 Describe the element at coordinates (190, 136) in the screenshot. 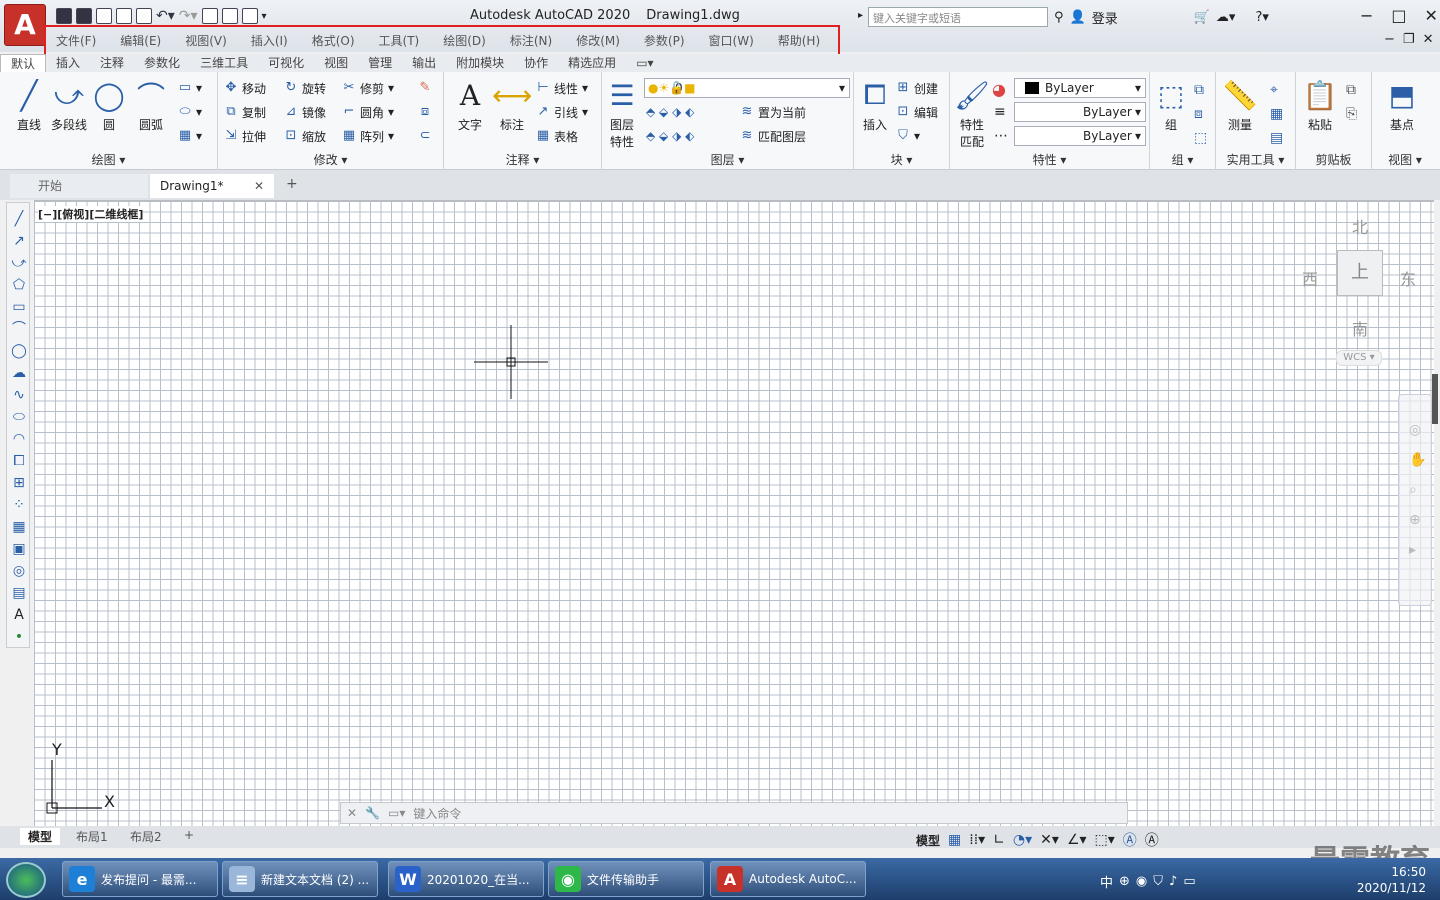

I see `hatch-icon: ▦ ▾` at that location.